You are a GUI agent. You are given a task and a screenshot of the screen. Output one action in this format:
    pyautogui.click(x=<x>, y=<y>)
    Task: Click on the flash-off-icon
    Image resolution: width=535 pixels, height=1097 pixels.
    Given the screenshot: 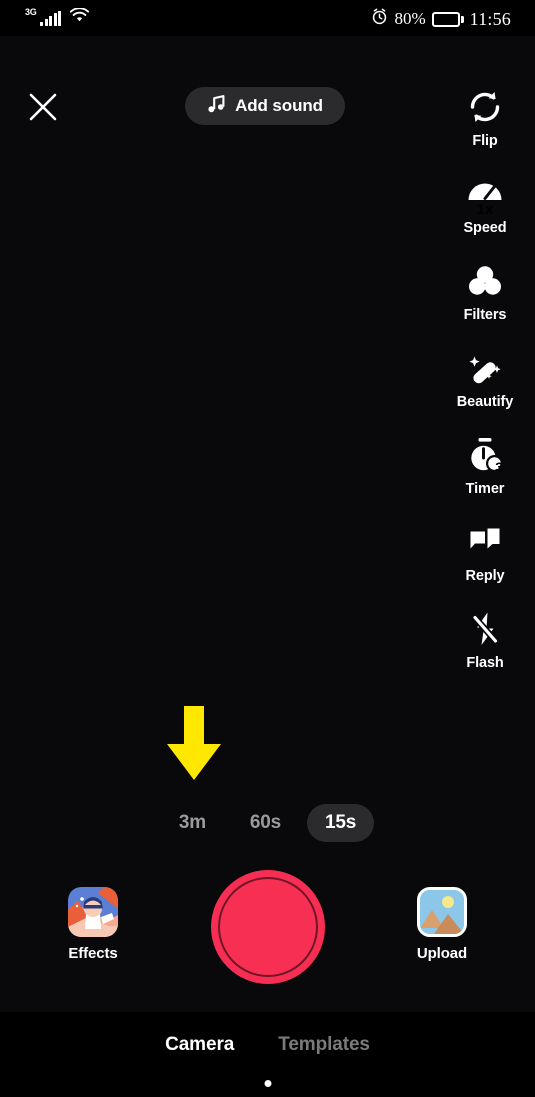 What is the action you would take?
    pyautogui.click(x=485, y=629)
    